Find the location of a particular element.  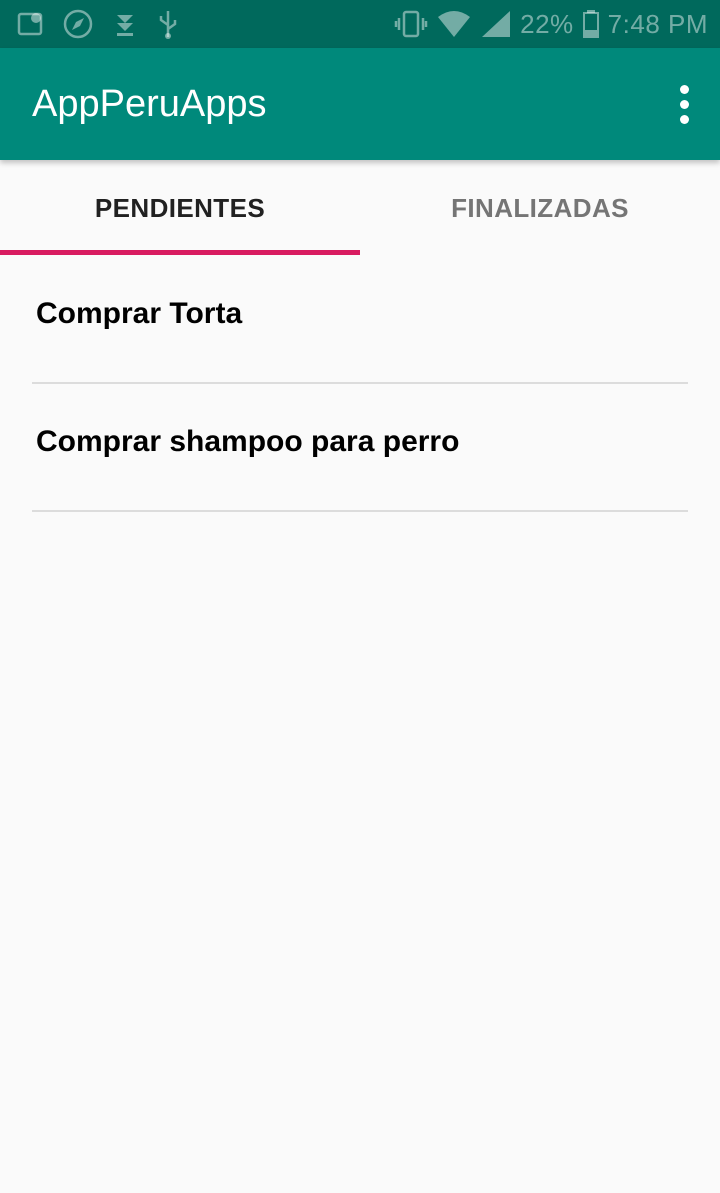

list-item: Comprar Torta is located at coordinates (360, 320).